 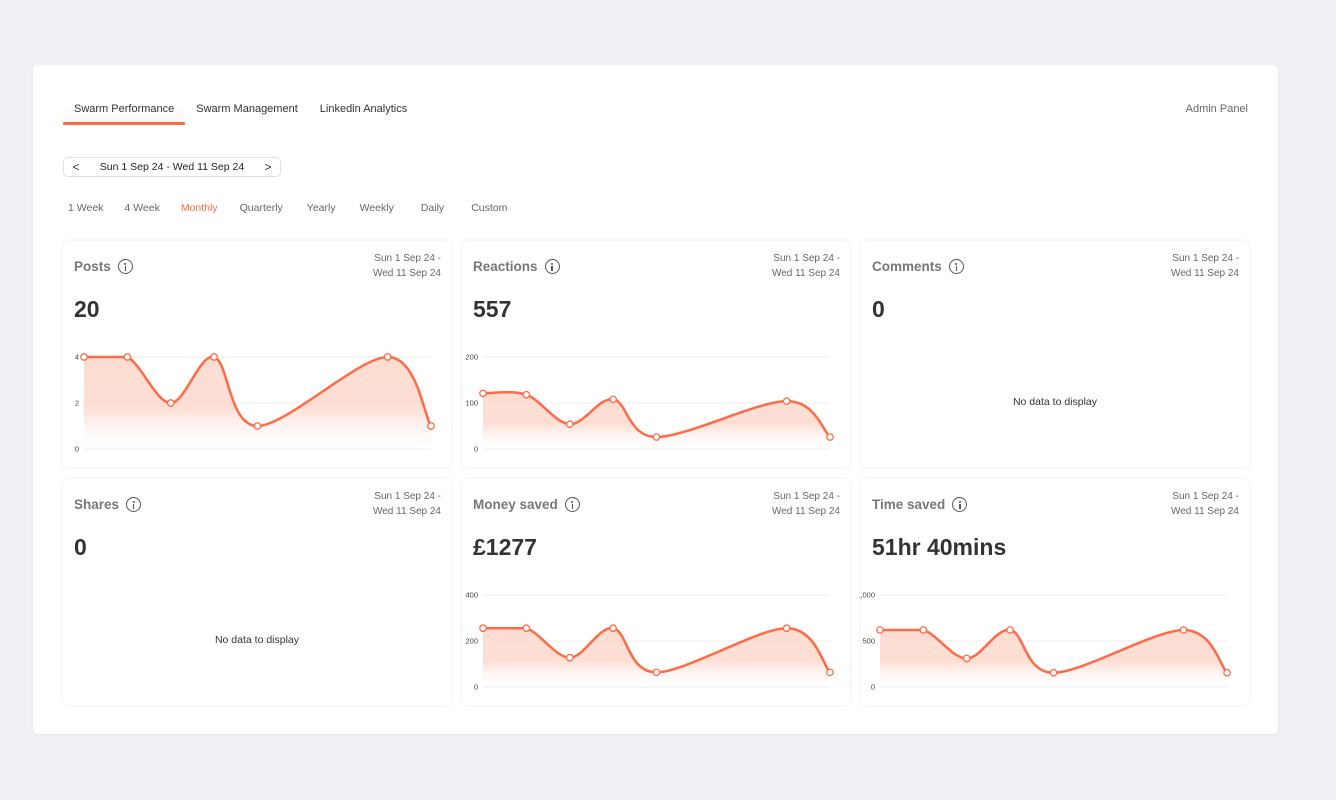 I want to click on y-tick-label: 500, so click(x=868, y=641).